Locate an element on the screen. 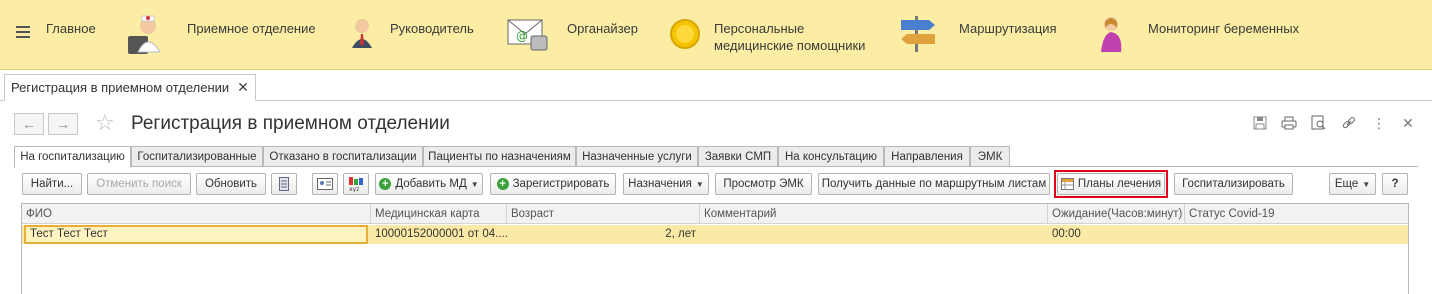 The image size is (1432, 294). section-manager: Руководитель is located at coordinates (415, 35).